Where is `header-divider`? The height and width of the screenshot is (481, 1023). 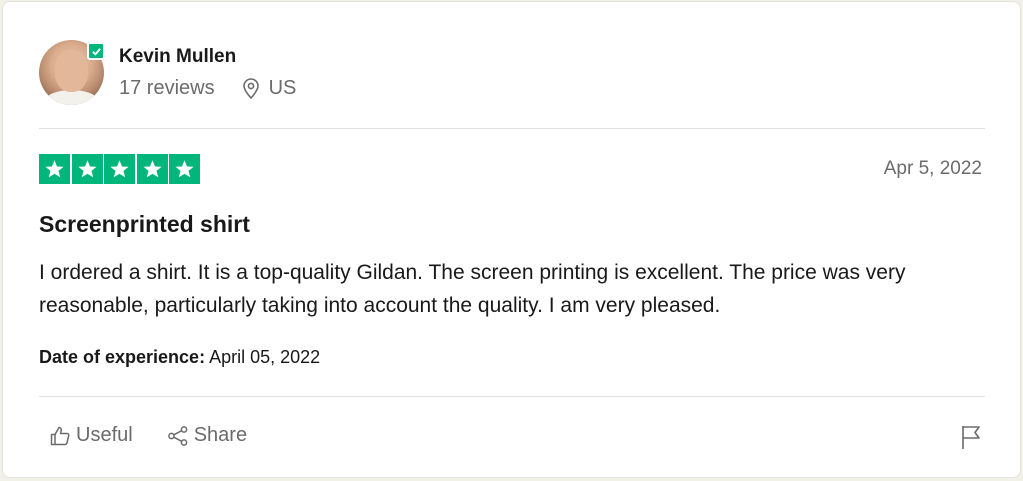
header-divider is located at coordinates (512, 128).